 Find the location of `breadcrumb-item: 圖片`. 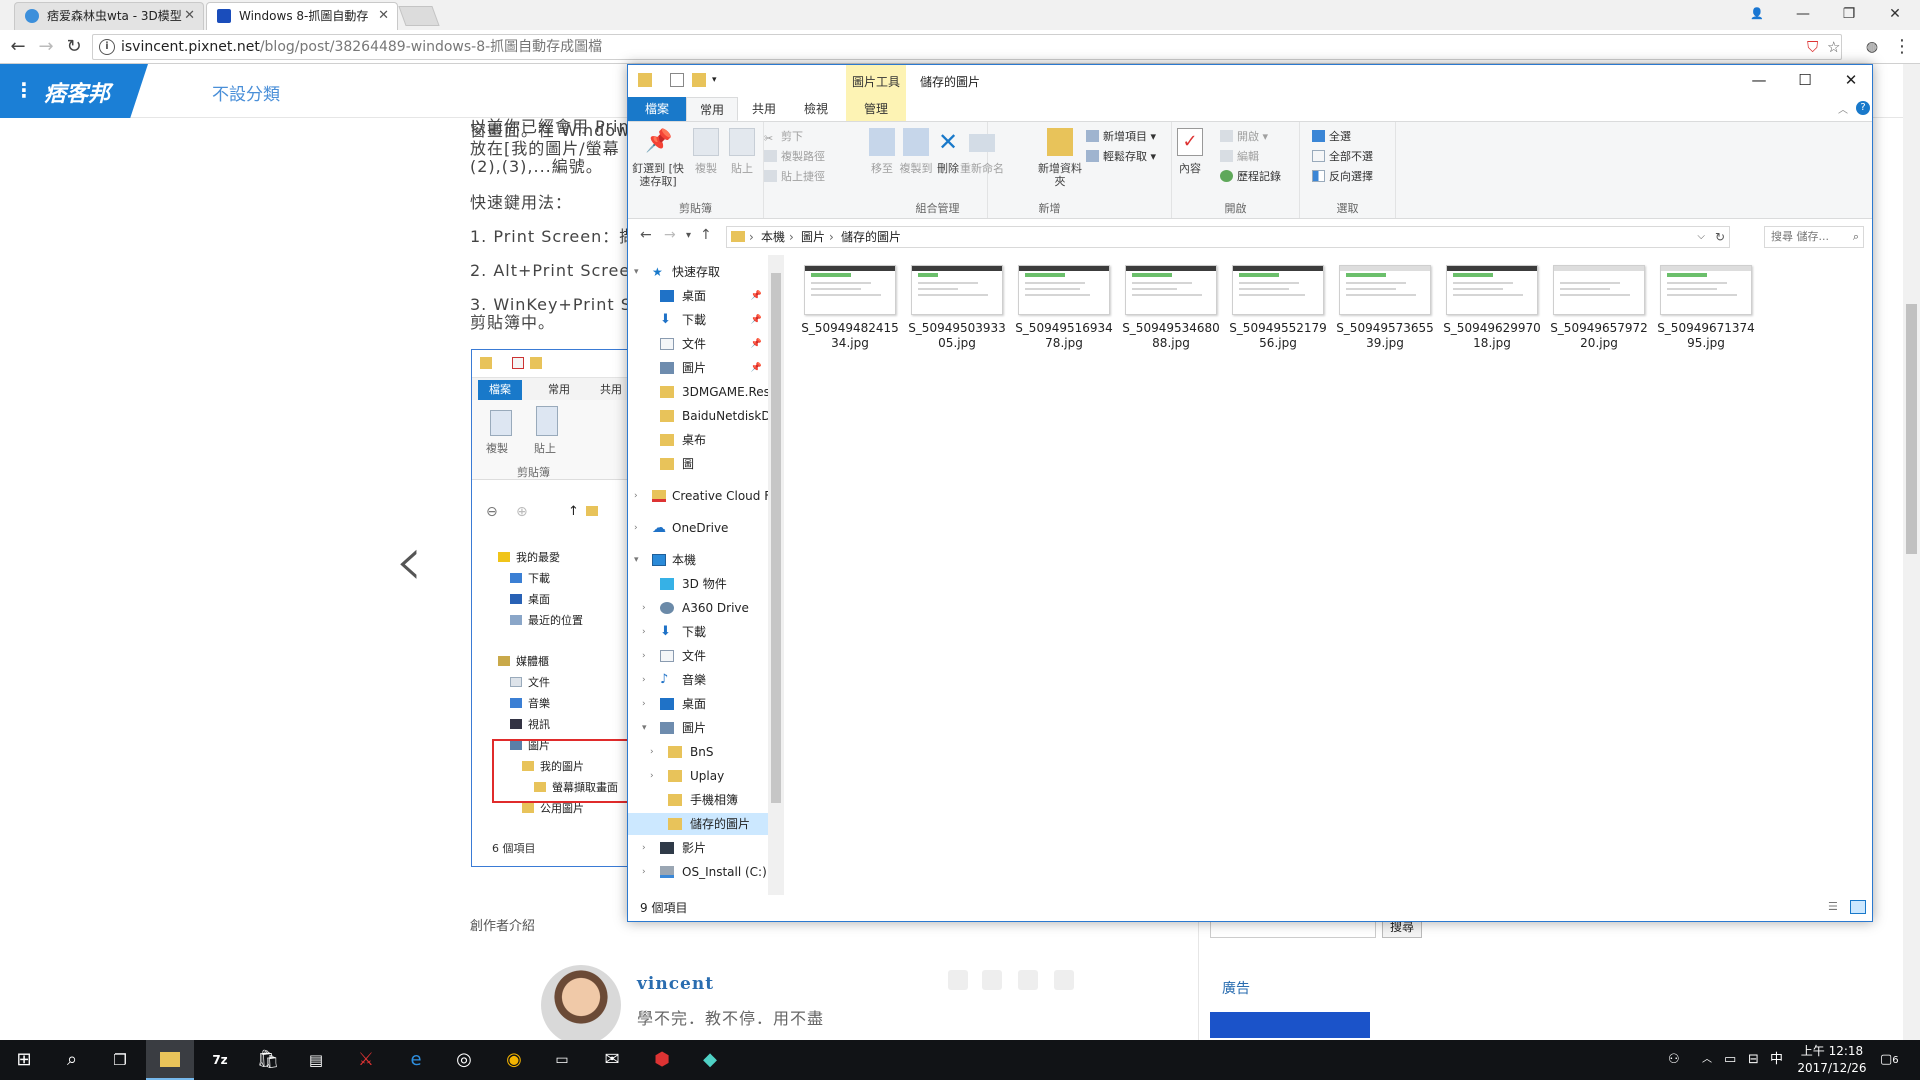

breadcrumb-item: 圖片 is located at coordinates (813, 237).